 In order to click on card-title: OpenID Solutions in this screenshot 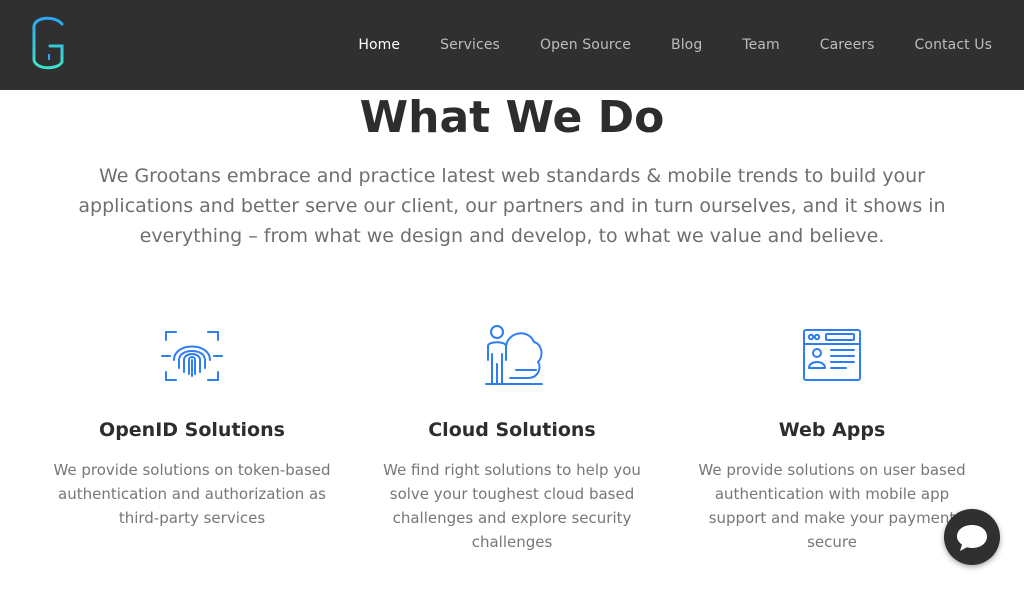, I will do `click(192, 430)`.